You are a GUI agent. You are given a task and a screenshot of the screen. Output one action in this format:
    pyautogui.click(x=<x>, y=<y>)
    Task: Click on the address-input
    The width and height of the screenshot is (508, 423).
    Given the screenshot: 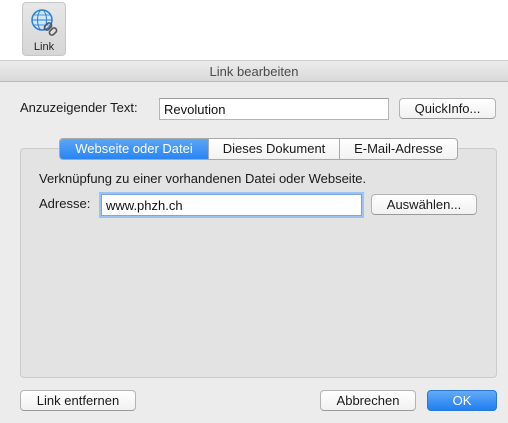 What is the action you would take?
    pyautogui.click(x=231, y=205)
    